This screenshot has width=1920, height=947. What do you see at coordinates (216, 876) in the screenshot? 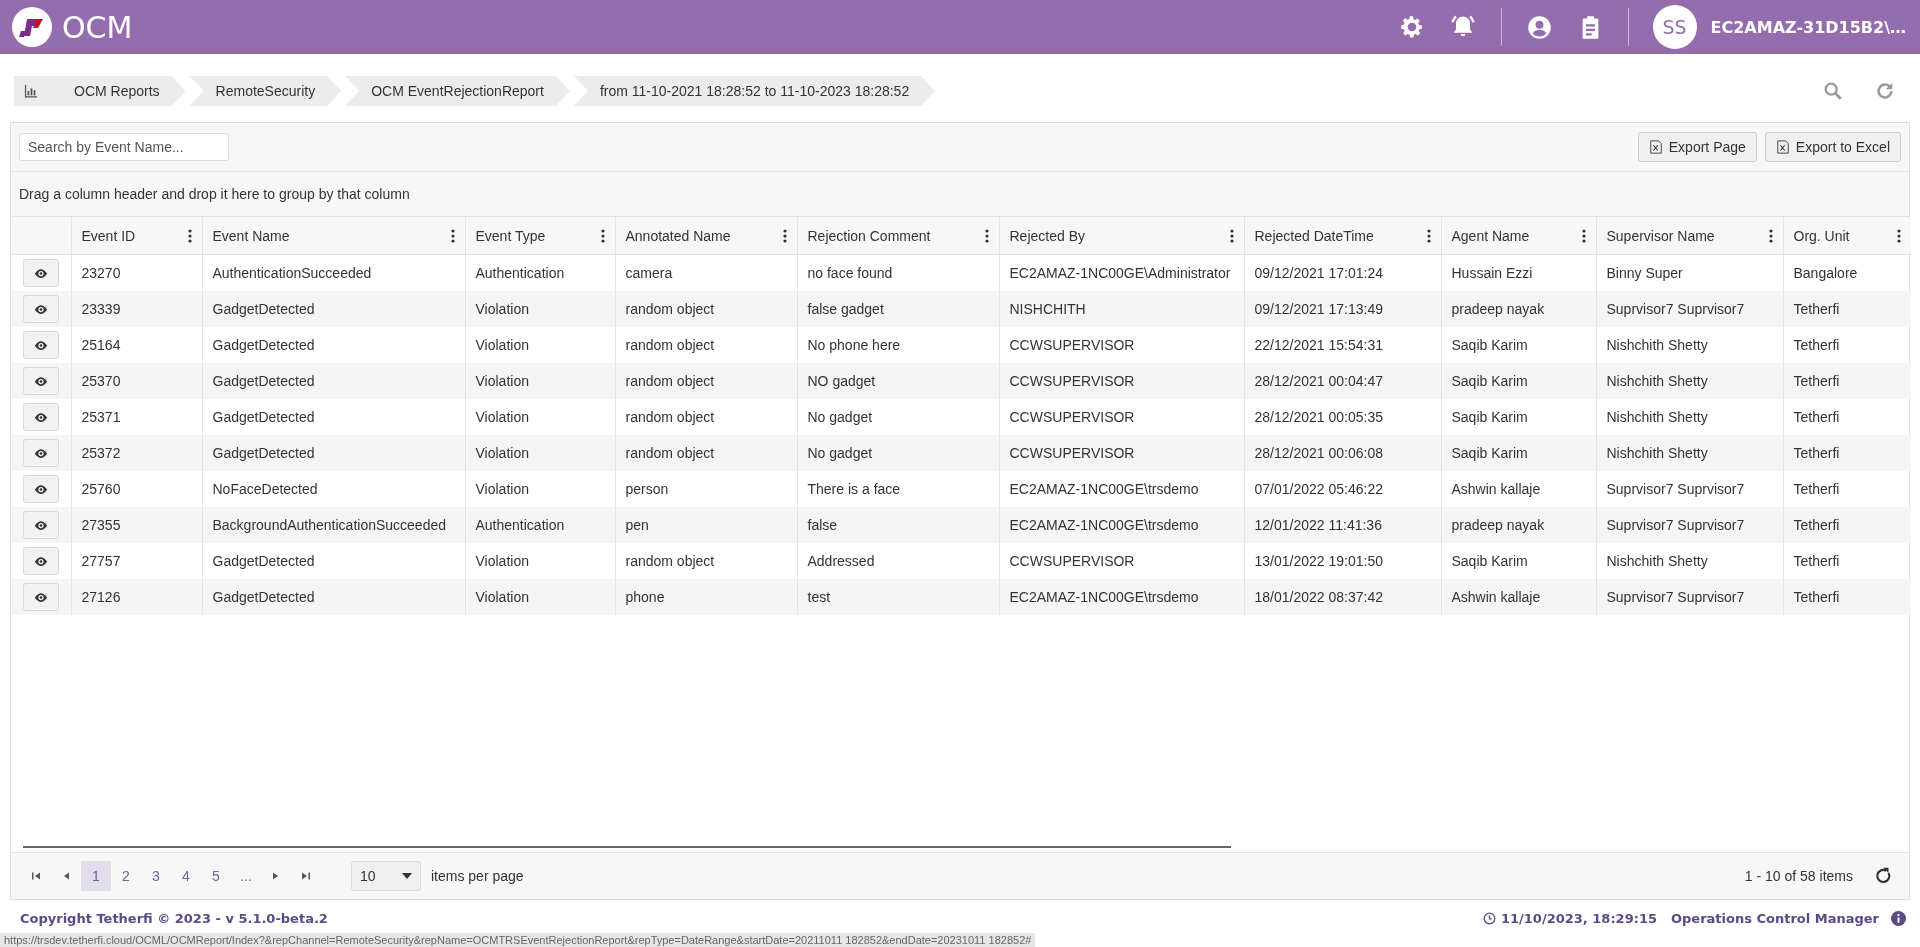
I see `page-link: 5` at bounding box center [216, 876].